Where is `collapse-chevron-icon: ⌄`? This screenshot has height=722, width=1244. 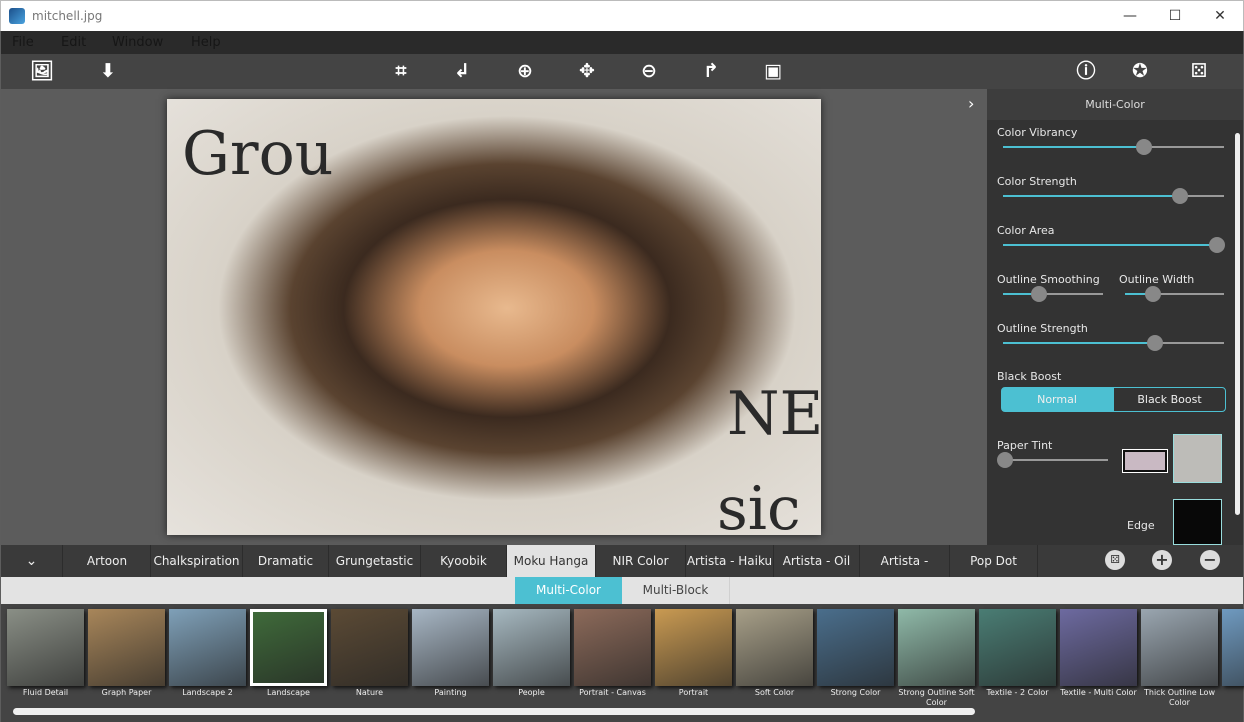 collapse-chevron-icon: ⌄ is located at coordinates (32, 561).